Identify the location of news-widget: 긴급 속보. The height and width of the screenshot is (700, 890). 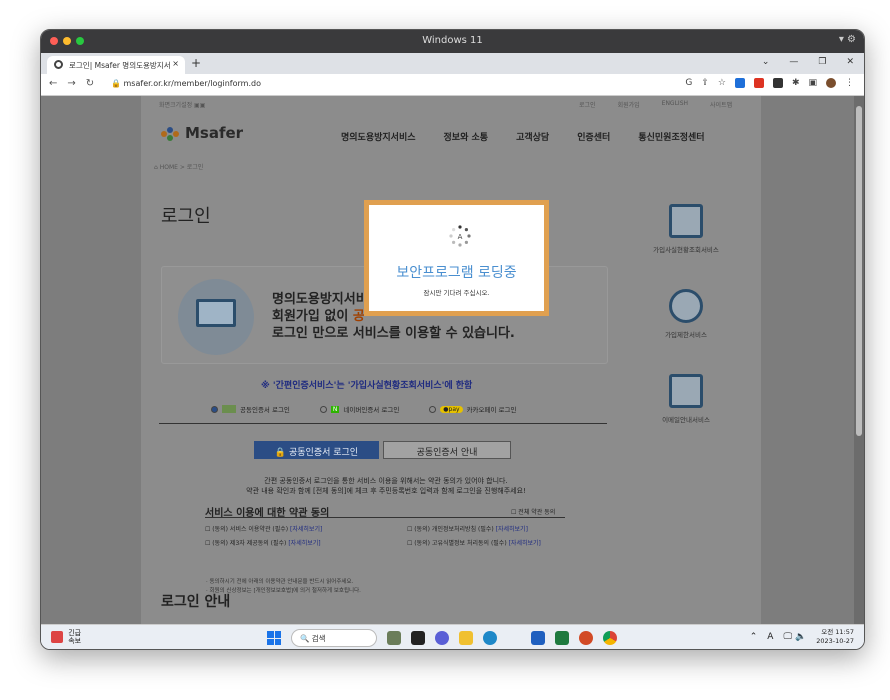
(66, 637).